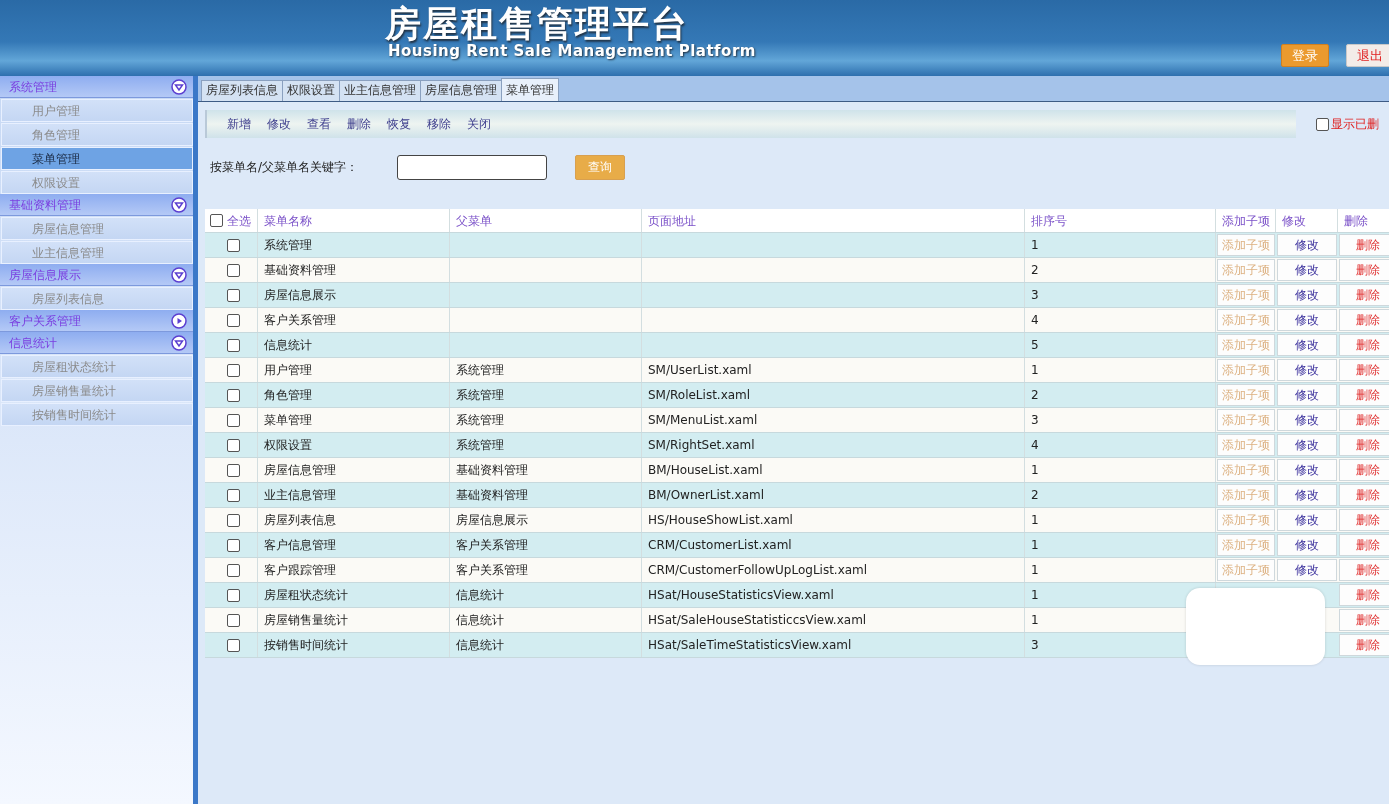 This screenshot has width=1389, height=804. I want to click on table-cell-text: 基础资料管理, so click(492, 470).